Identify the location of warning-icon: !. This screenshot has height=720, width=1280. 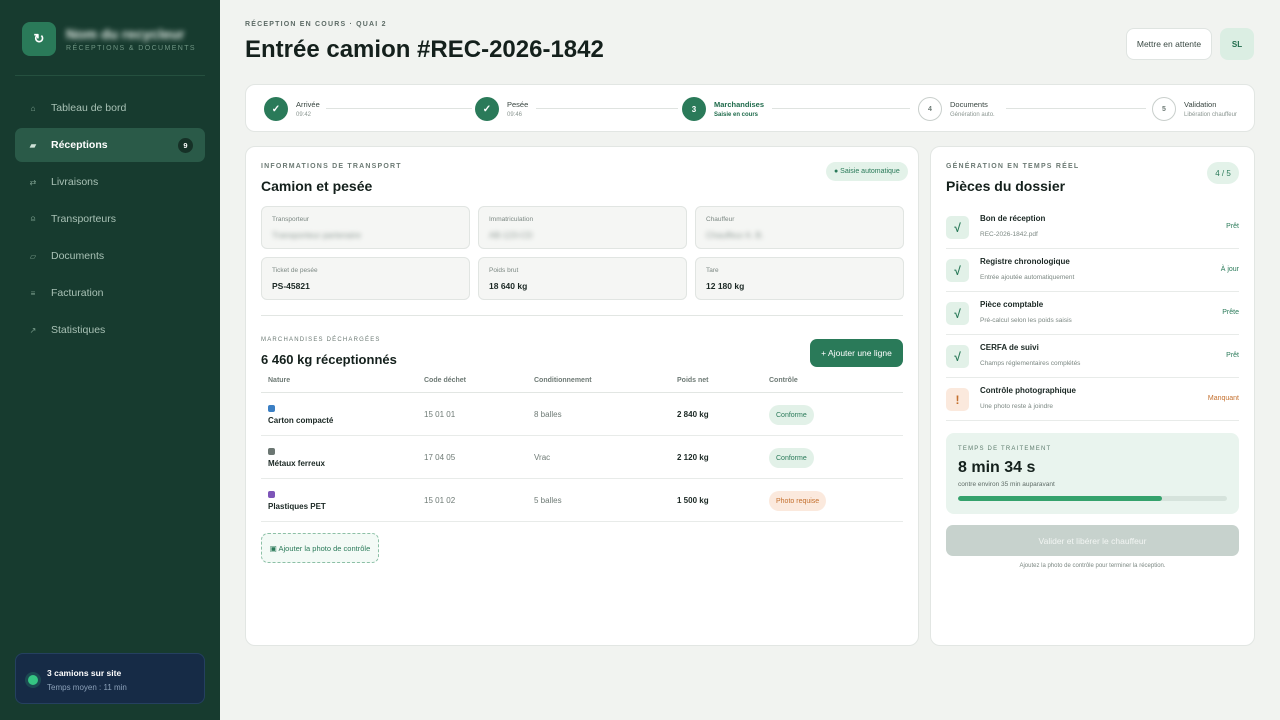
(957, 399).